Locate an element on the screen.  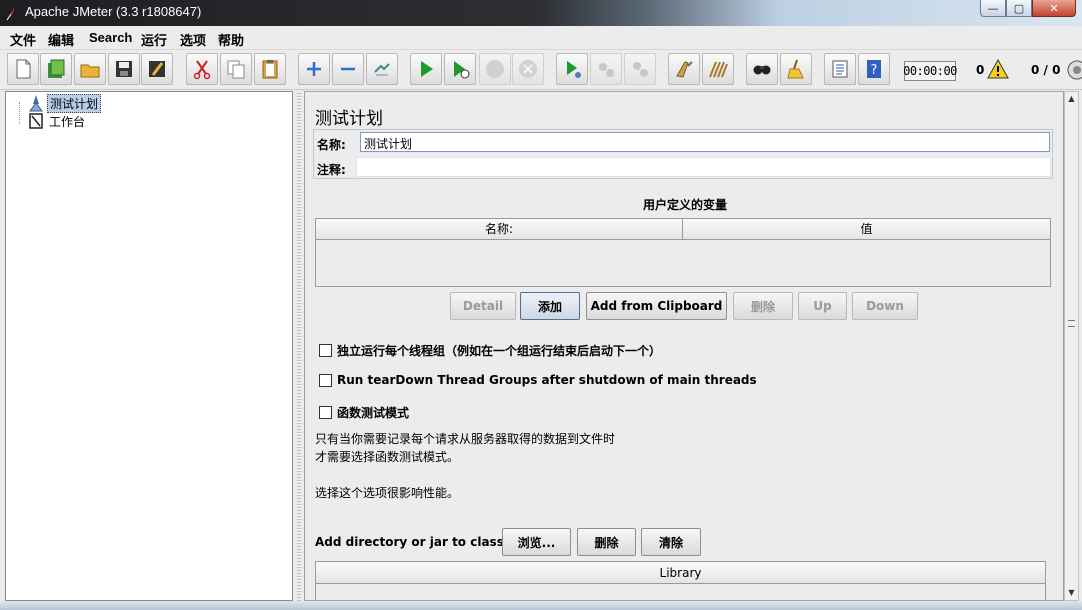
delete-button: 删除 is located at coordinates (763, 306).